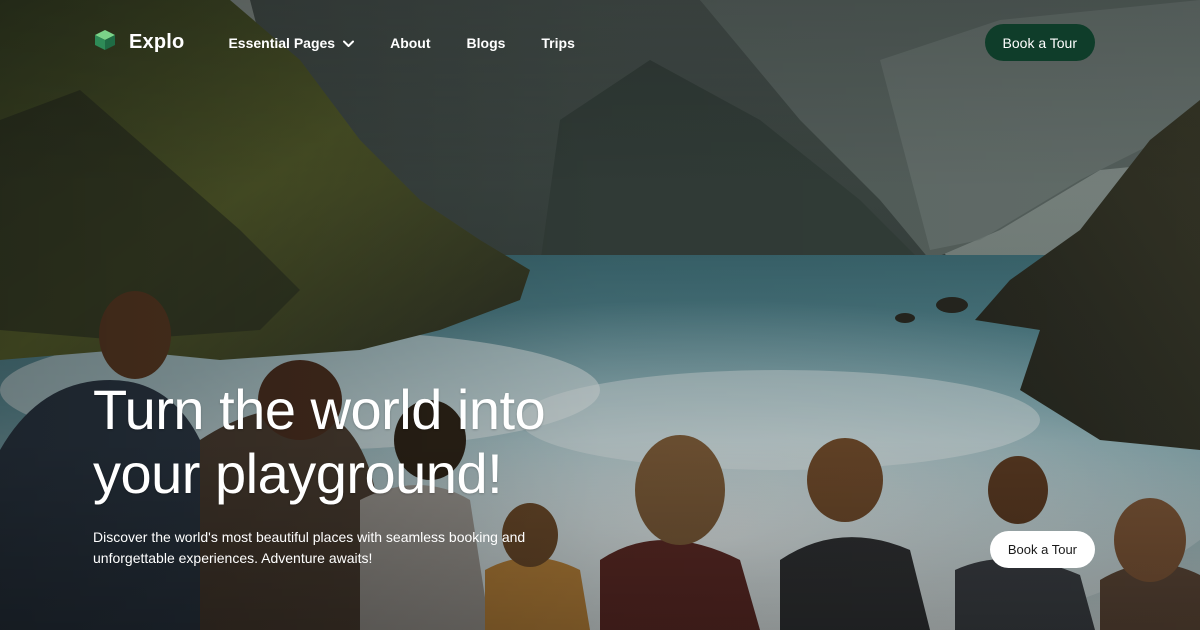 Image resolution: width=1200 pixels, height=630 pixels. I want to click on nav-item-about: About, so click(410, 43).